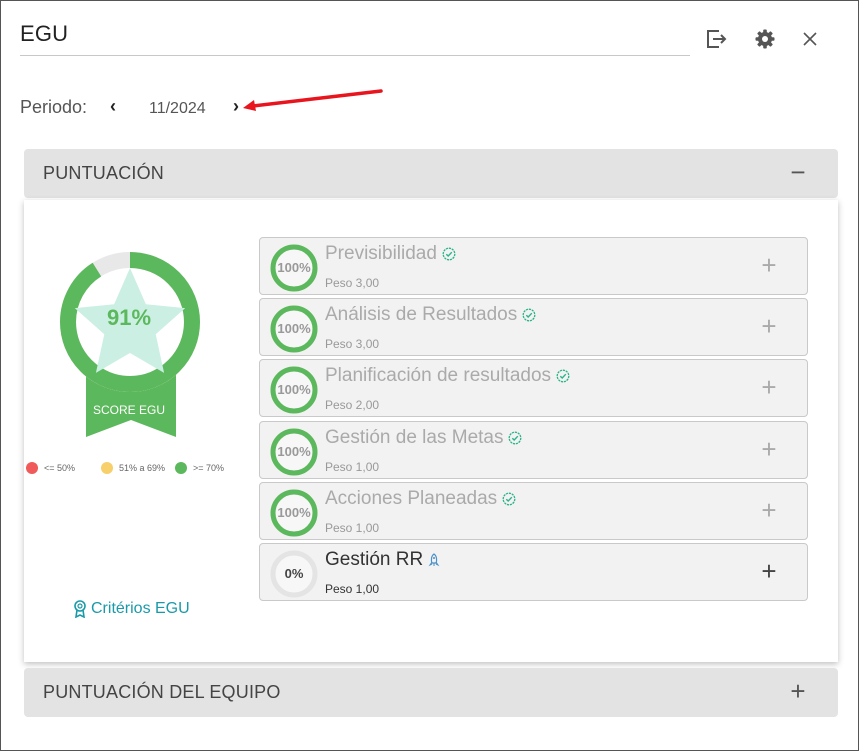 Image resolution: width=859 pixels, height=751 pixels. Describe the element at coordinates (431, 173) in the screenshot. I see `accordion-score-header: PUNTUACIÓN −` at that location.